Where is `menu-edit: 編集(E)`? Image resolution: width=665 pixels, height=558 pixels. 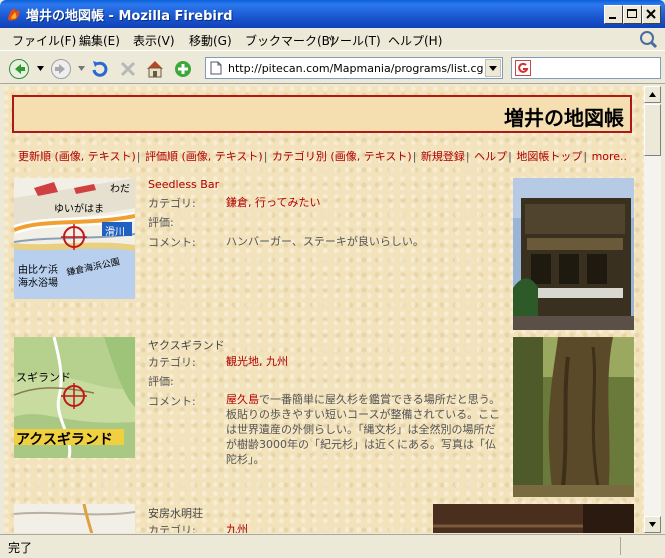
menu-edit: 編集(E) is located at coordinates (99, 40).